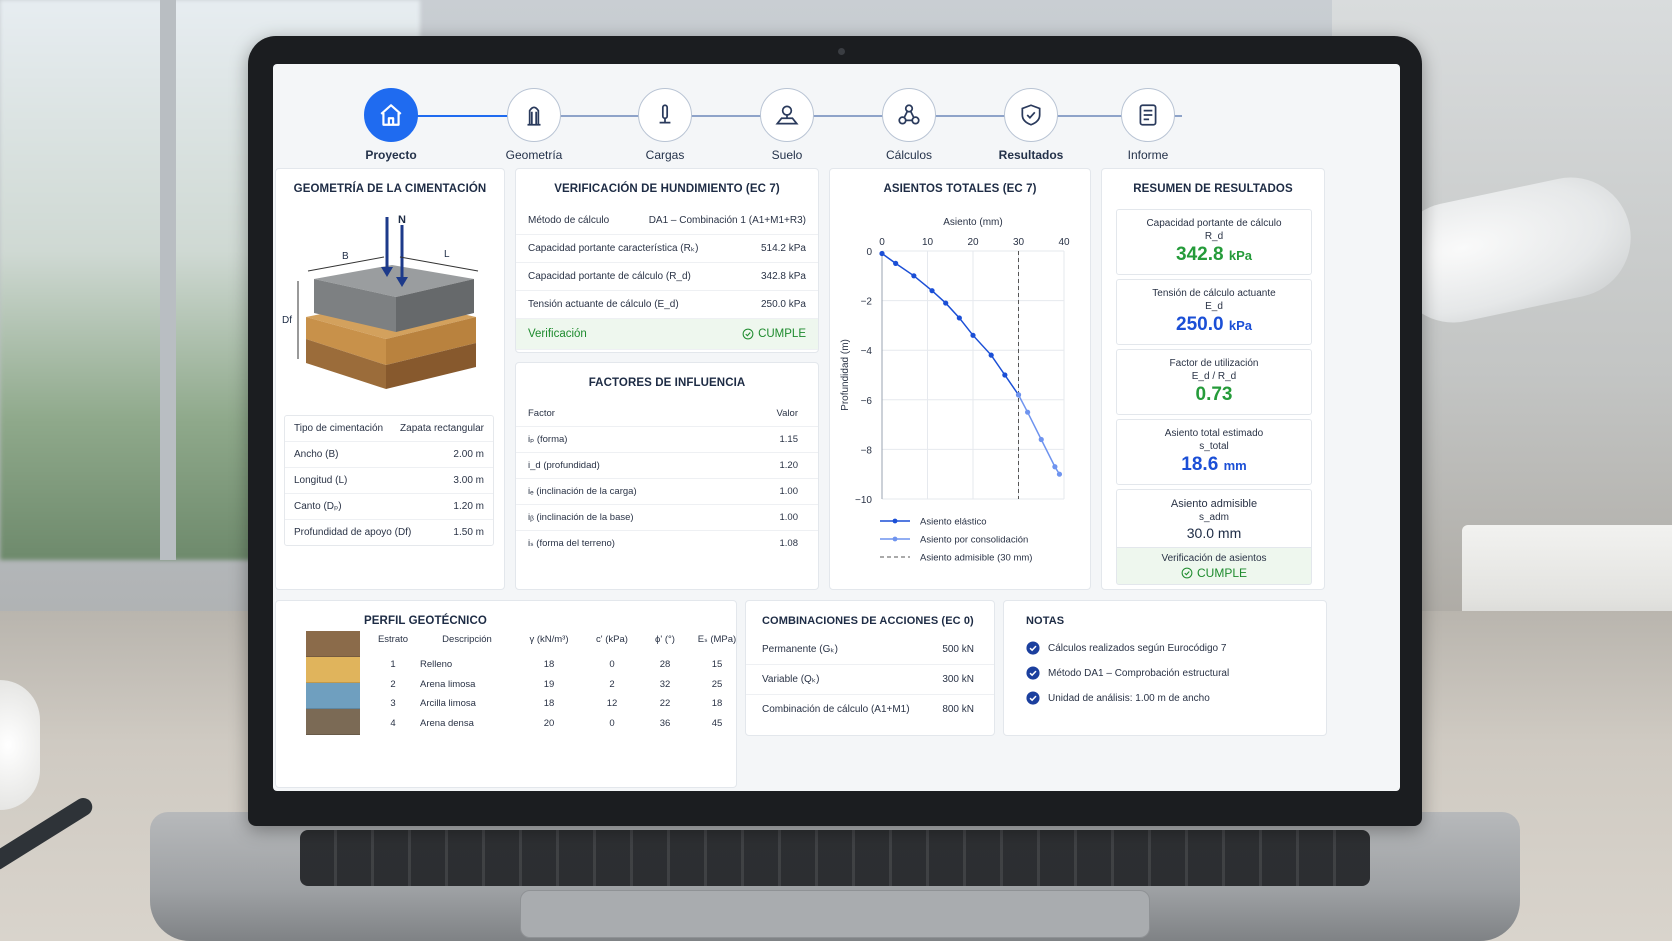 The width and height of the screenshot is (1672, 941). Describe the element at coordinates (389, 507) in the screenshot. I see `table-row: Canto (Dₚ) 1.20 m` at that location.